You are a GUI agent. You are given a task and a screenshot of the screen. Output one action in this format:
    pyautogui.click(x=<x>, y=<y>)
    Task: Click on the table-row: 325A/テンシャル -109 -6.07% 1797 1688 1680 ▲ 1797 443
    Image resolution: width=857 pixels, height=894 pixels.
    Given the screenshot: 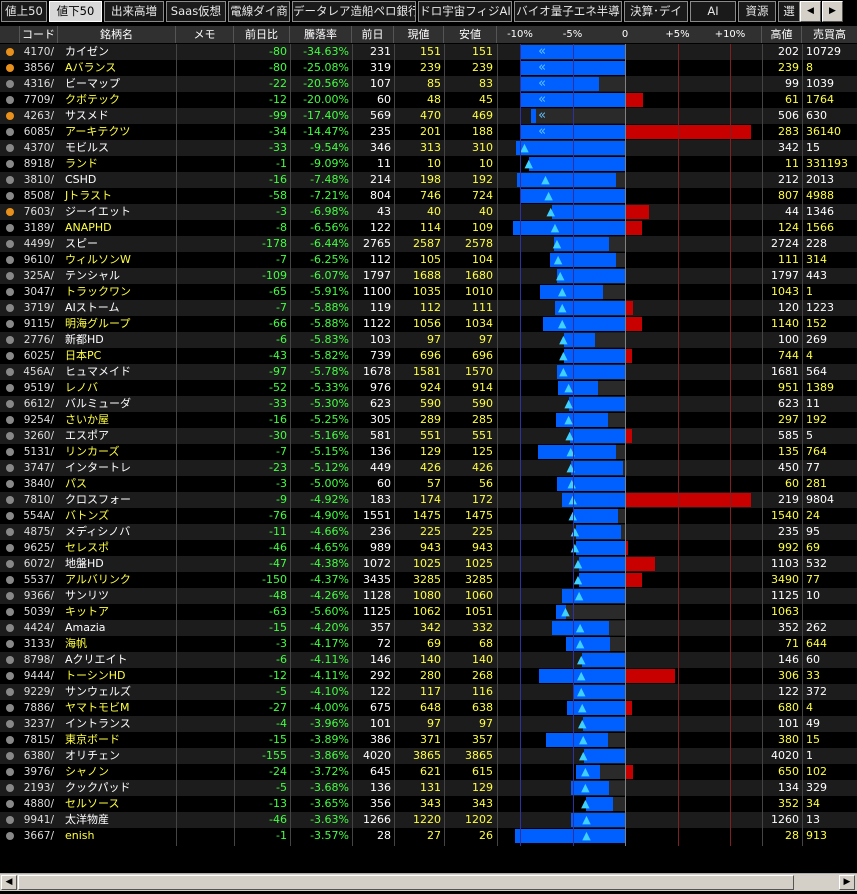 What is the action you would take?
    pyautogui.click(x=428, y=276)
    